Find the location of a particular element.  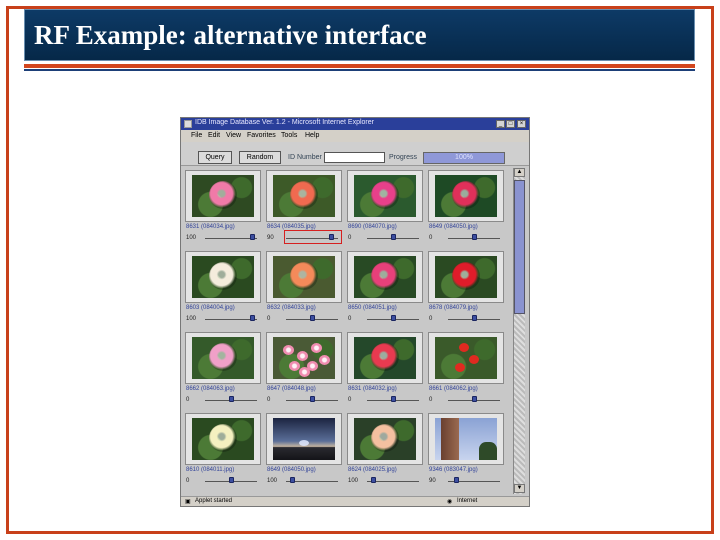

image-caption: 8662 (084063.jpg) is located at coordinates (210, 389).